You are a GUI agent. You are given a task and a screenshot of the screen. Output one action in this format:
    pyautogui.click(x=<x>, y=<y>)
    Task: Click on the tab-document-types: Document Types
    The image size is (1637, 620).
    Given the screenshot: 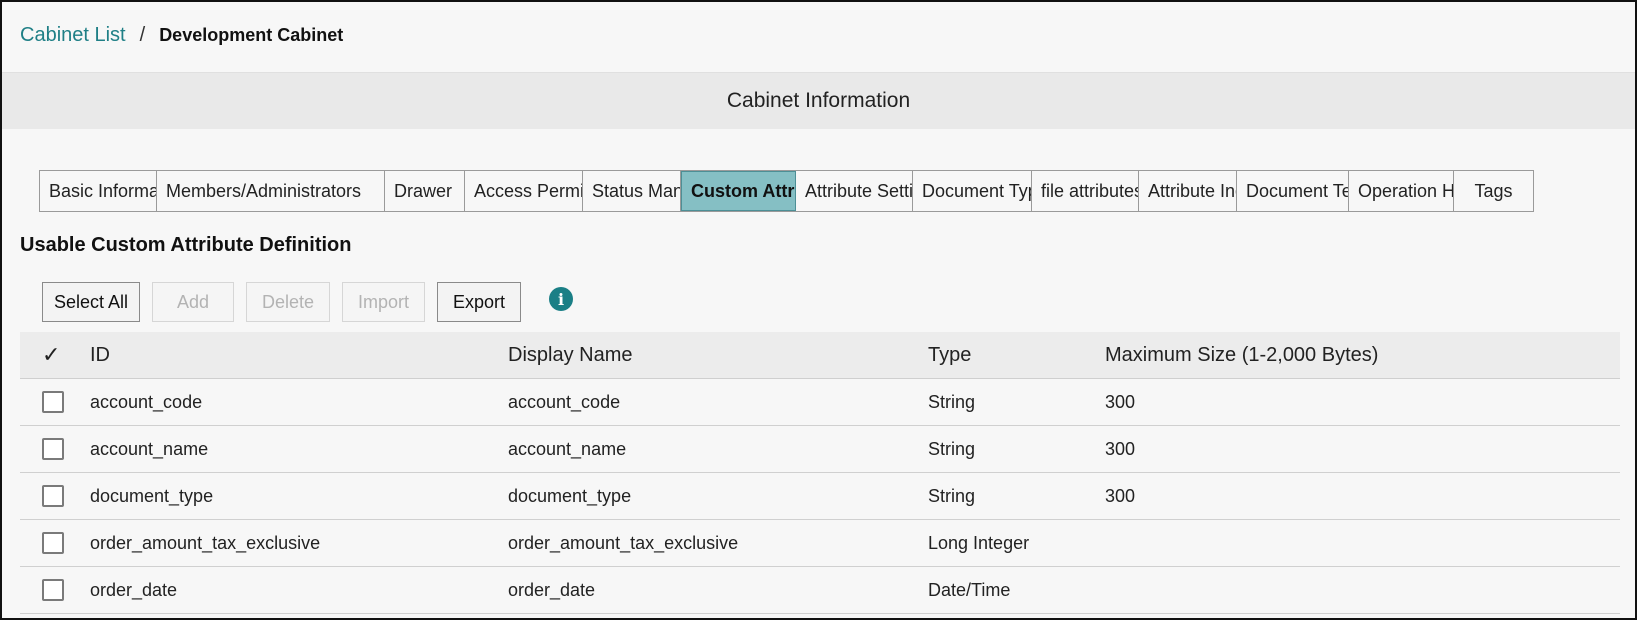 What is the action you would take?
    pyautogui.click(x=972, y=191)
    